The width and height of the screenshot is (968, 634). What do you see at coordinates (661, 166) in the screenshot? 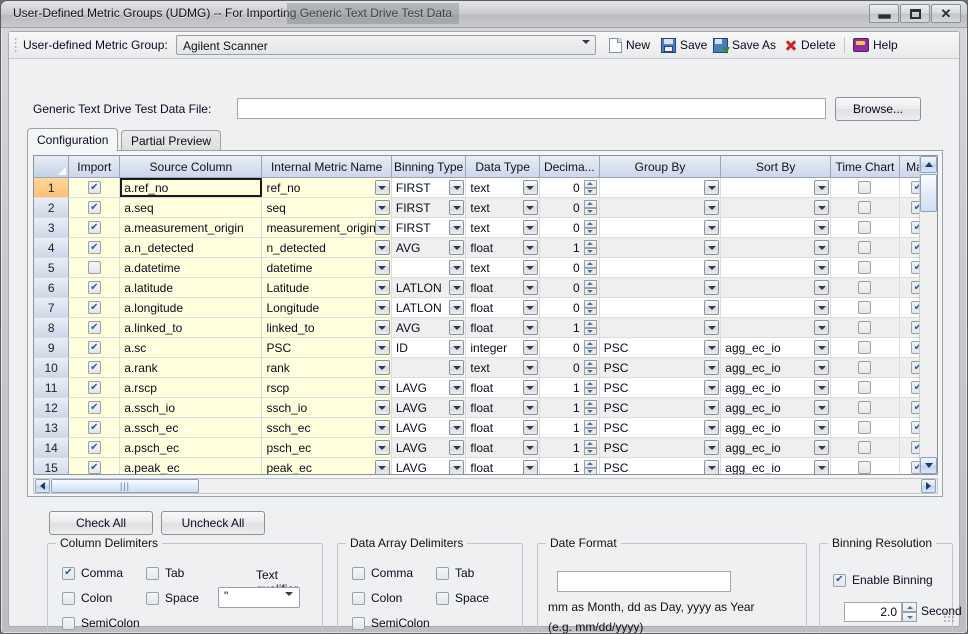
I see `column-header-group-by: Group By` at bounding box center [661, 166].